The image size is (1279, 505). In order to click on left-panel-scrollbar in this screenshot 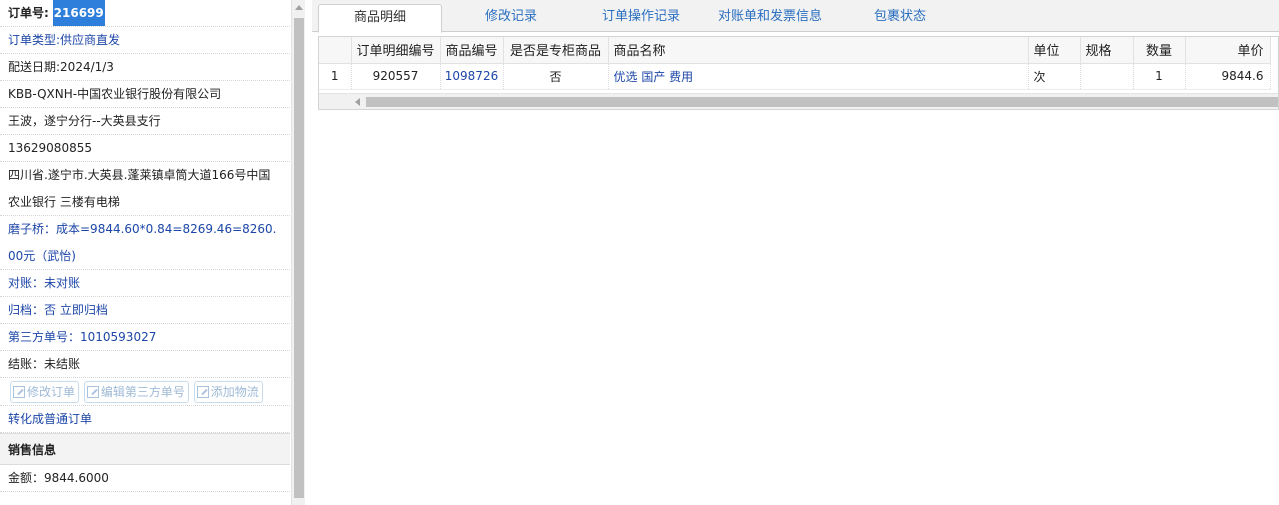, I will do `click(298, 252)`.